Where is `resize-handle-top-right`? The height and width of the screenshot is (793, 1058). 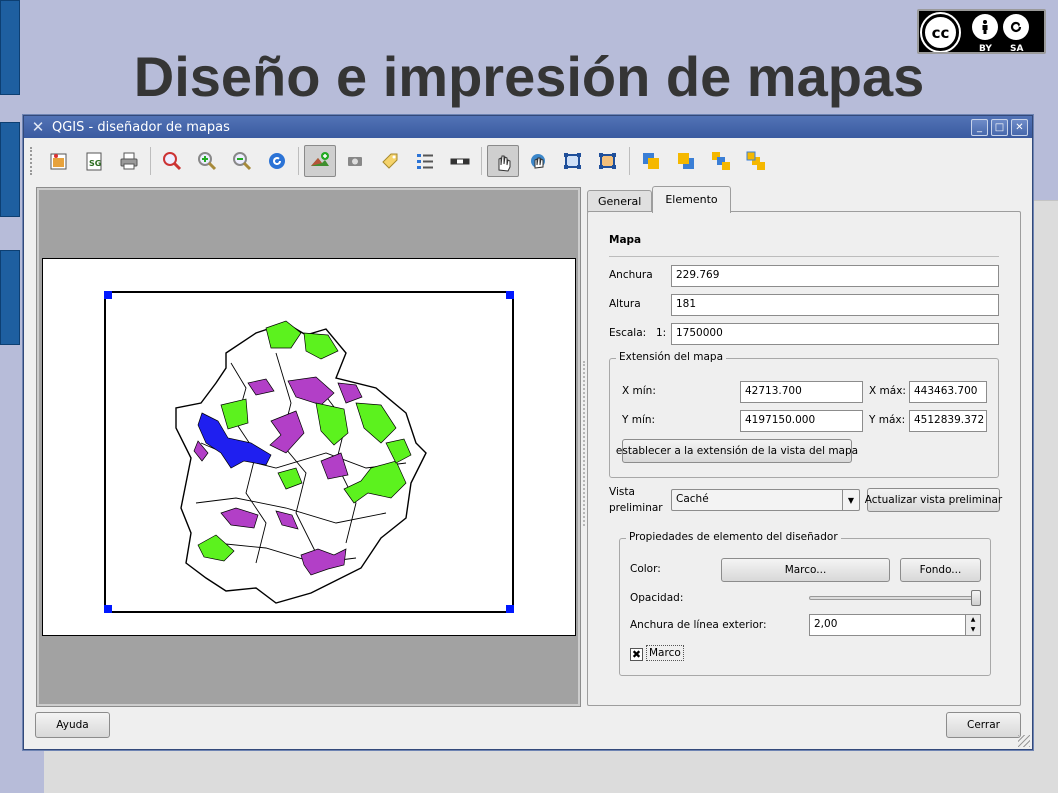
resize-handle-top-right is located at coordinates (510, 295).